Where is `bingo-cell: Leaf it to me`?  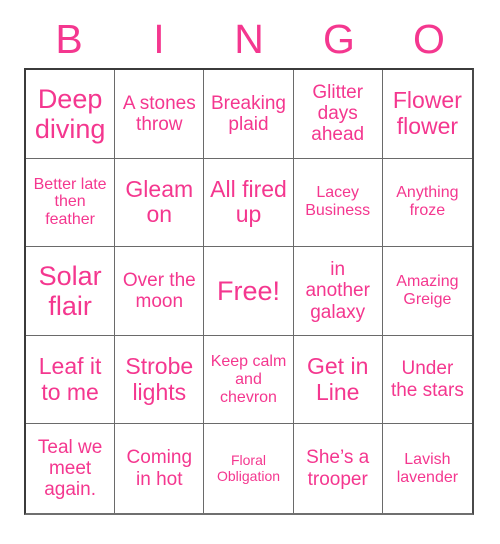
bingo-cell: Leaf it to me is located at coordinates (71, 380).